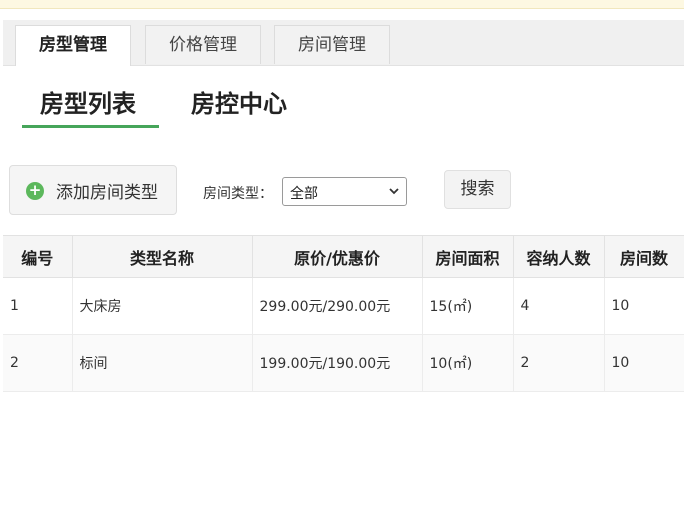  What do you see at coordinates (558, 306) in the screenshot?
I see `cell-capacity: 4` at bounding box center [558, 306].